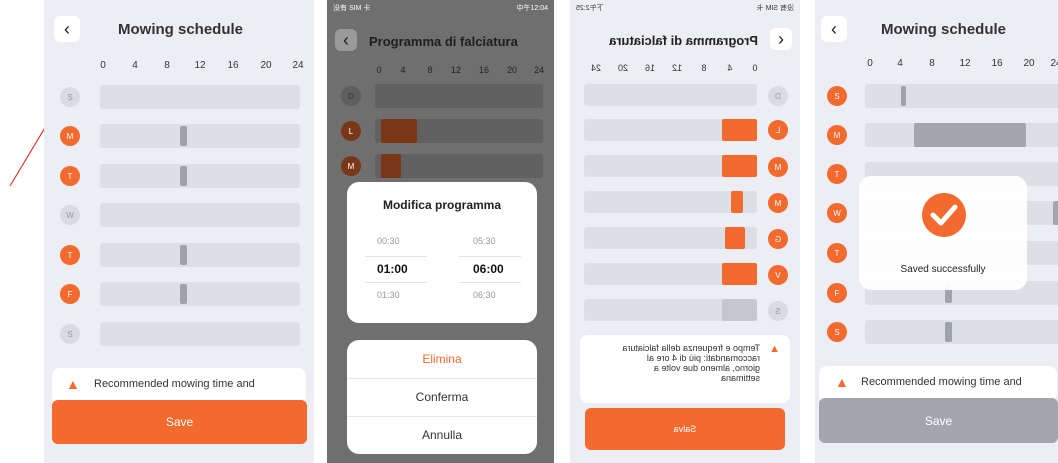 This screenshot has height=463, width=1058. What do you see at coordinates (685, 429) in the screenshot?
I see `save-button: Salva` at bounding box center [685, 429].